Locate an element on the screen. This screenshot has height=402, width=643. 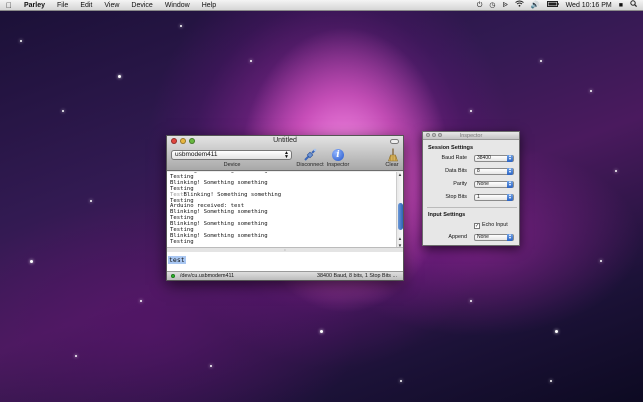
volume-icon: 🔊 is located at coordinates (535, 5).